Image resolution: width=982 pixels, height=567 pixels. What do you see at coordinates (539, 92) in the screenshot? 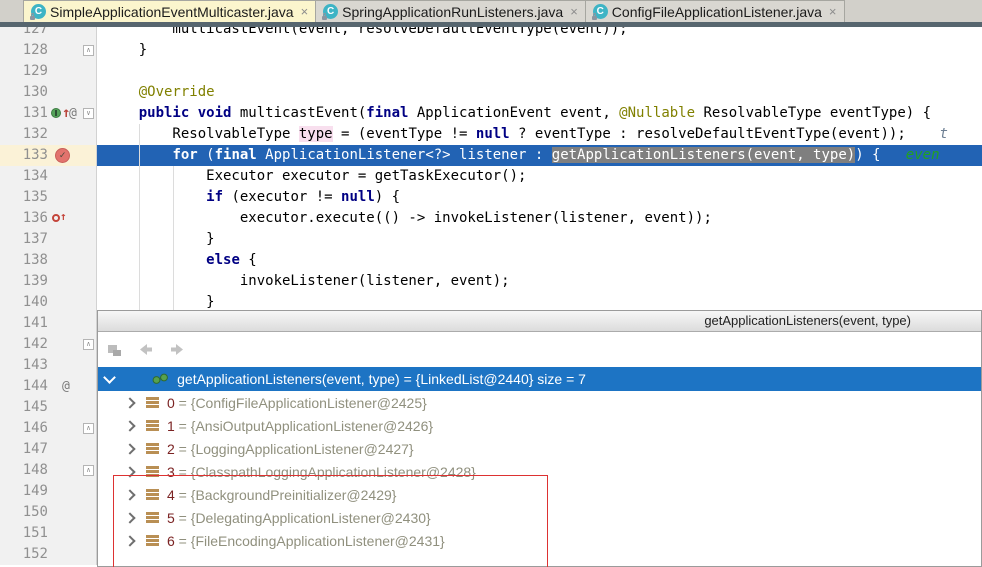
I see `code-text: @Override` at bounding box center [539, 92].